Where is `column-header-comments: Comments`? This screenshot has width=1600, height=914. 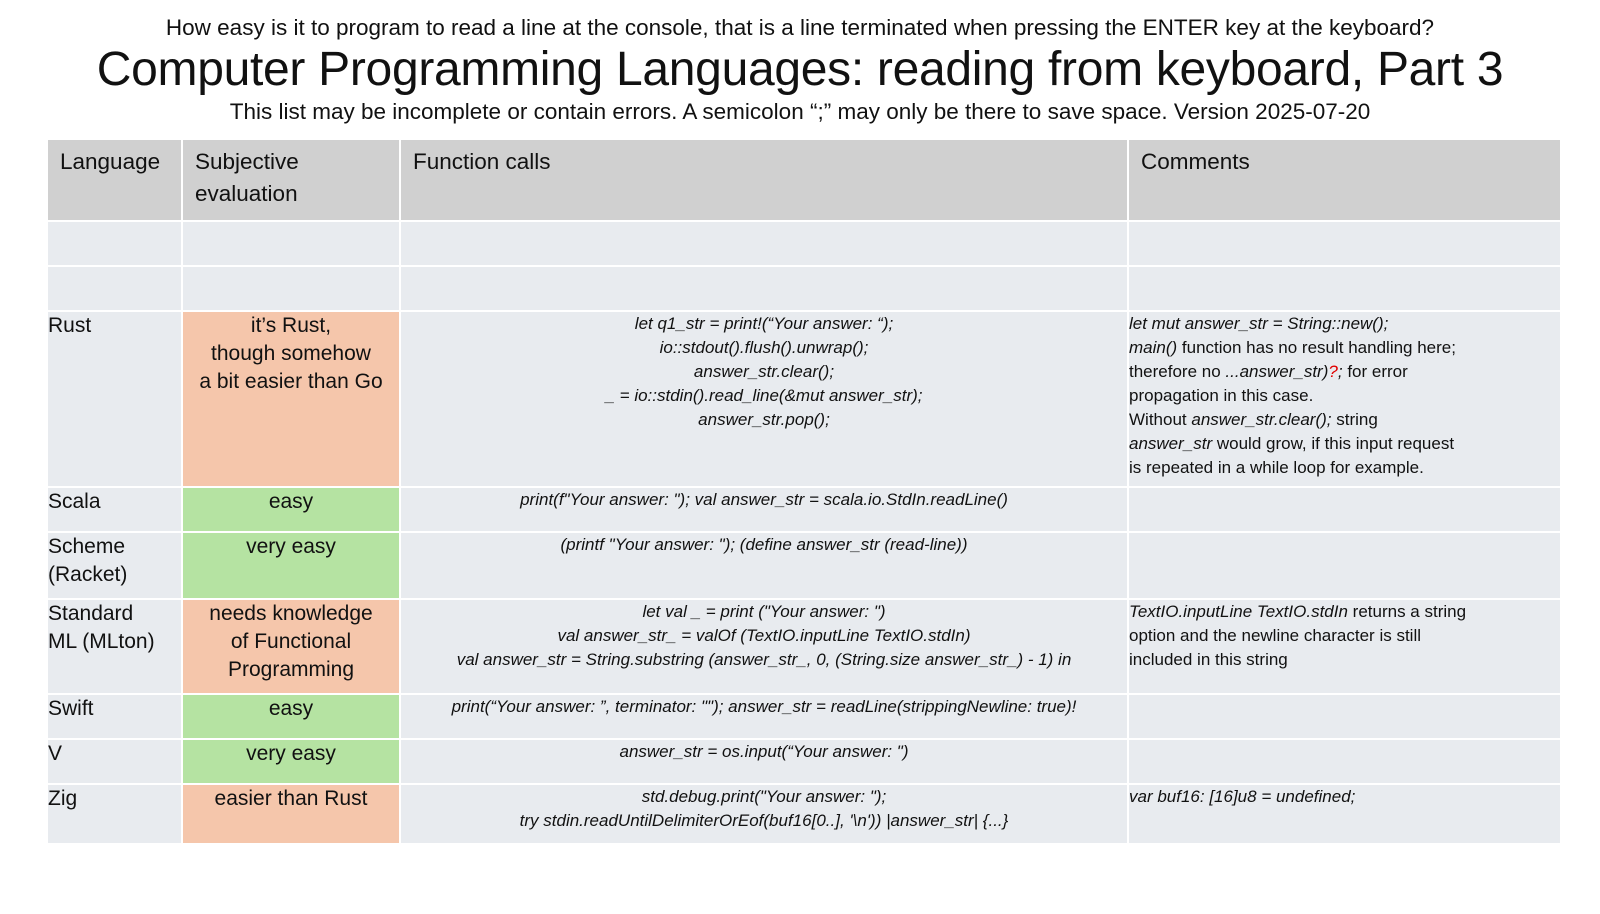 column-header-comments: Comments is located at coordinates (1345, 181).